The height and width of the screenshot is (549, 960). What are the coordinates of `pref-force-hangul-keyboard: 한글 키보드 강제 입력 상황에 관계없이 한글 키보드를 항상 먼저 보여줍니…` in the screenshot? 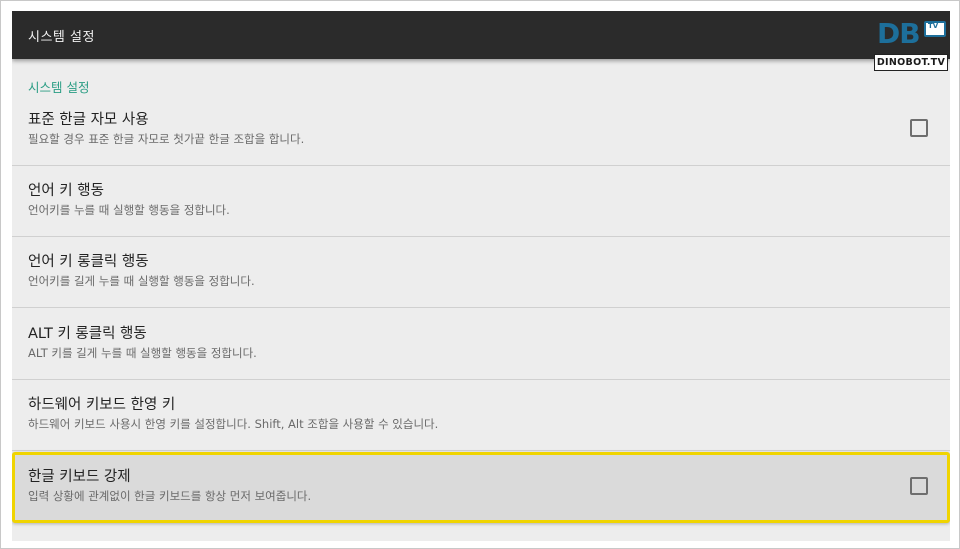 It's located at (481, 487).